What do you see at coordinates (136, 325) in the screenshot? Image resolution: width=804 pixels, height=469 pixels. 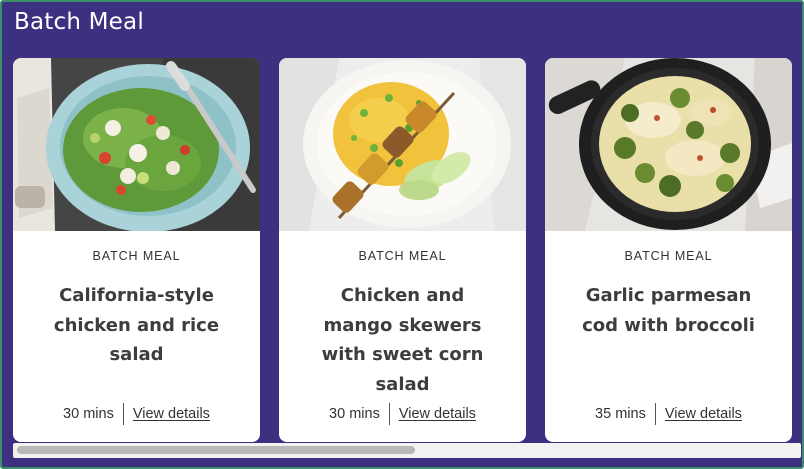 I see `recipe-title: California-style chicken and rice salad` at bounding box center [136, 325].